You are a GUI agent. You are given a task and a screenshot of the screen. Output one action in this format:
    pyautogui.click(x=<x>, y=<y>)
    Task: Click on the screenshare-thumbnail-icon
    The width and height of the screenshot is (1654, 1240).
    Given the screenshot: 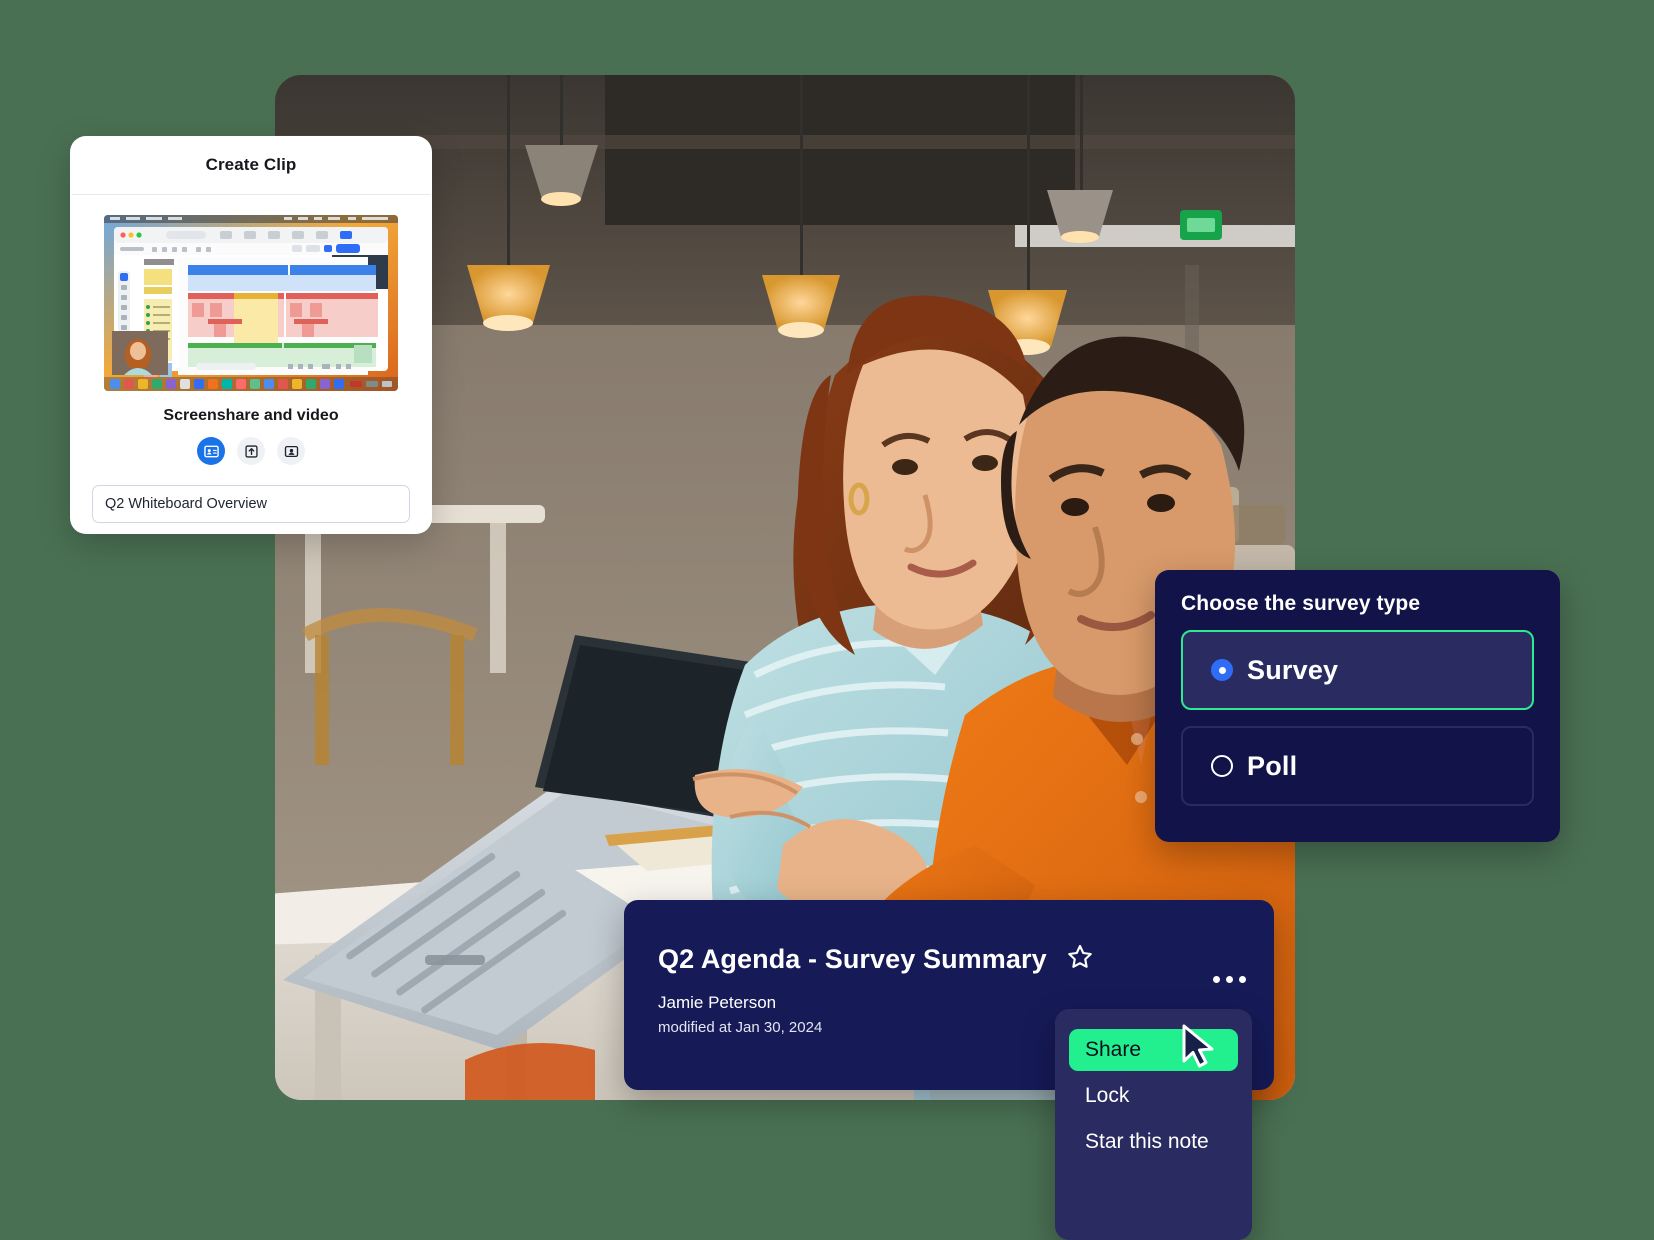 What is the action you would take?
    pyautogui.click(x=251, y=303)
    